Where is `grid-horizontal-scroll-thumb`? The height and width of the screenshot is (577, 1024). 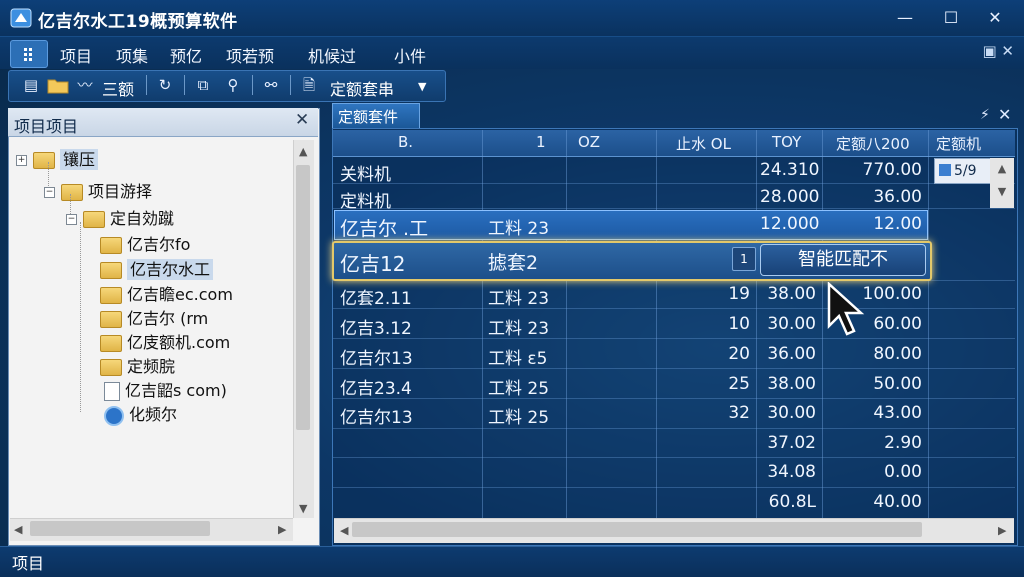 grid-horizontal-scroll-thumb is located at coordinates (637, 529).